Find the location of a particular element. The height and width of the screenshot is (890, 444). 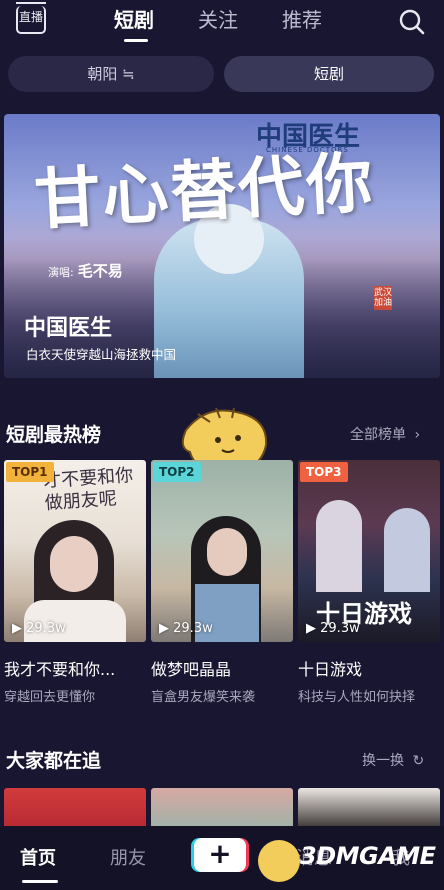

rank-badge-3: TOP3 is located at coordinates (324, 472).